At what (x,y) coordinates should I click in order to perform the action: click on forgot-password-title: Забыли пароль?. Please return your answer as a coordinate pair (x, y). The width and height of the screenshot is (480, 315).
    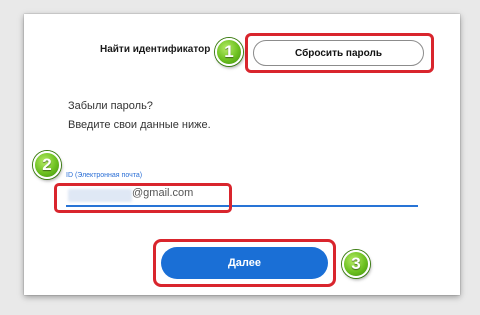
    Looking at the image, I should click on (110, 106).